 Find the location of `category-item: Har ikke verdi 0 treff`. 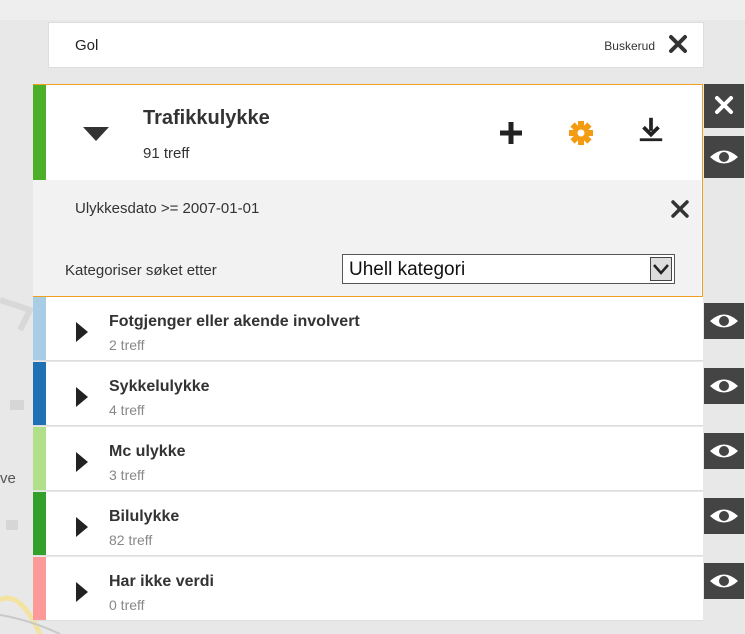

category-item: Har ikke verdi 0 treff is located at coordinates (368, 589).